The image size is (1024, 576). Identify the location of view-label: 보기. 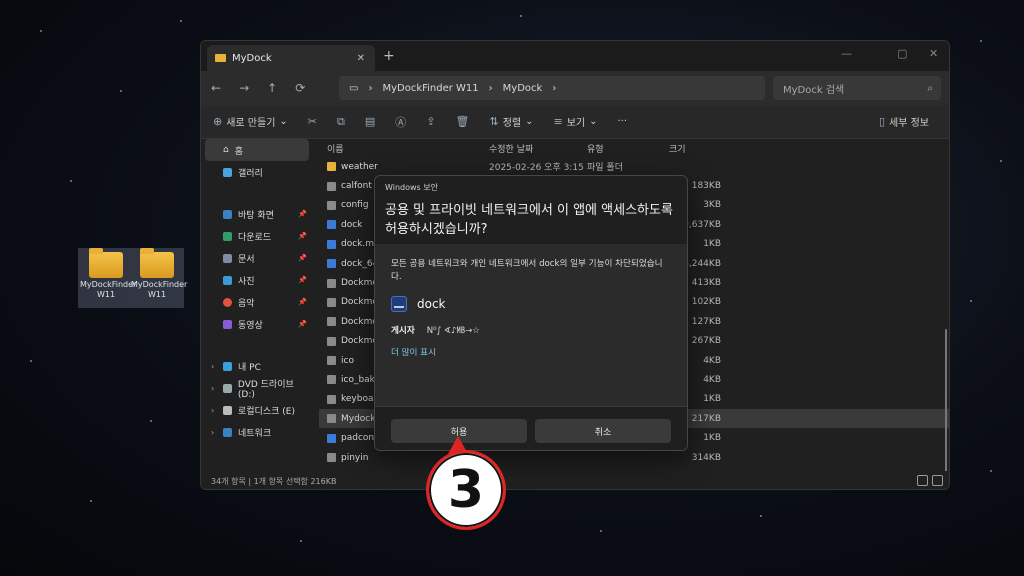
(576, 123).